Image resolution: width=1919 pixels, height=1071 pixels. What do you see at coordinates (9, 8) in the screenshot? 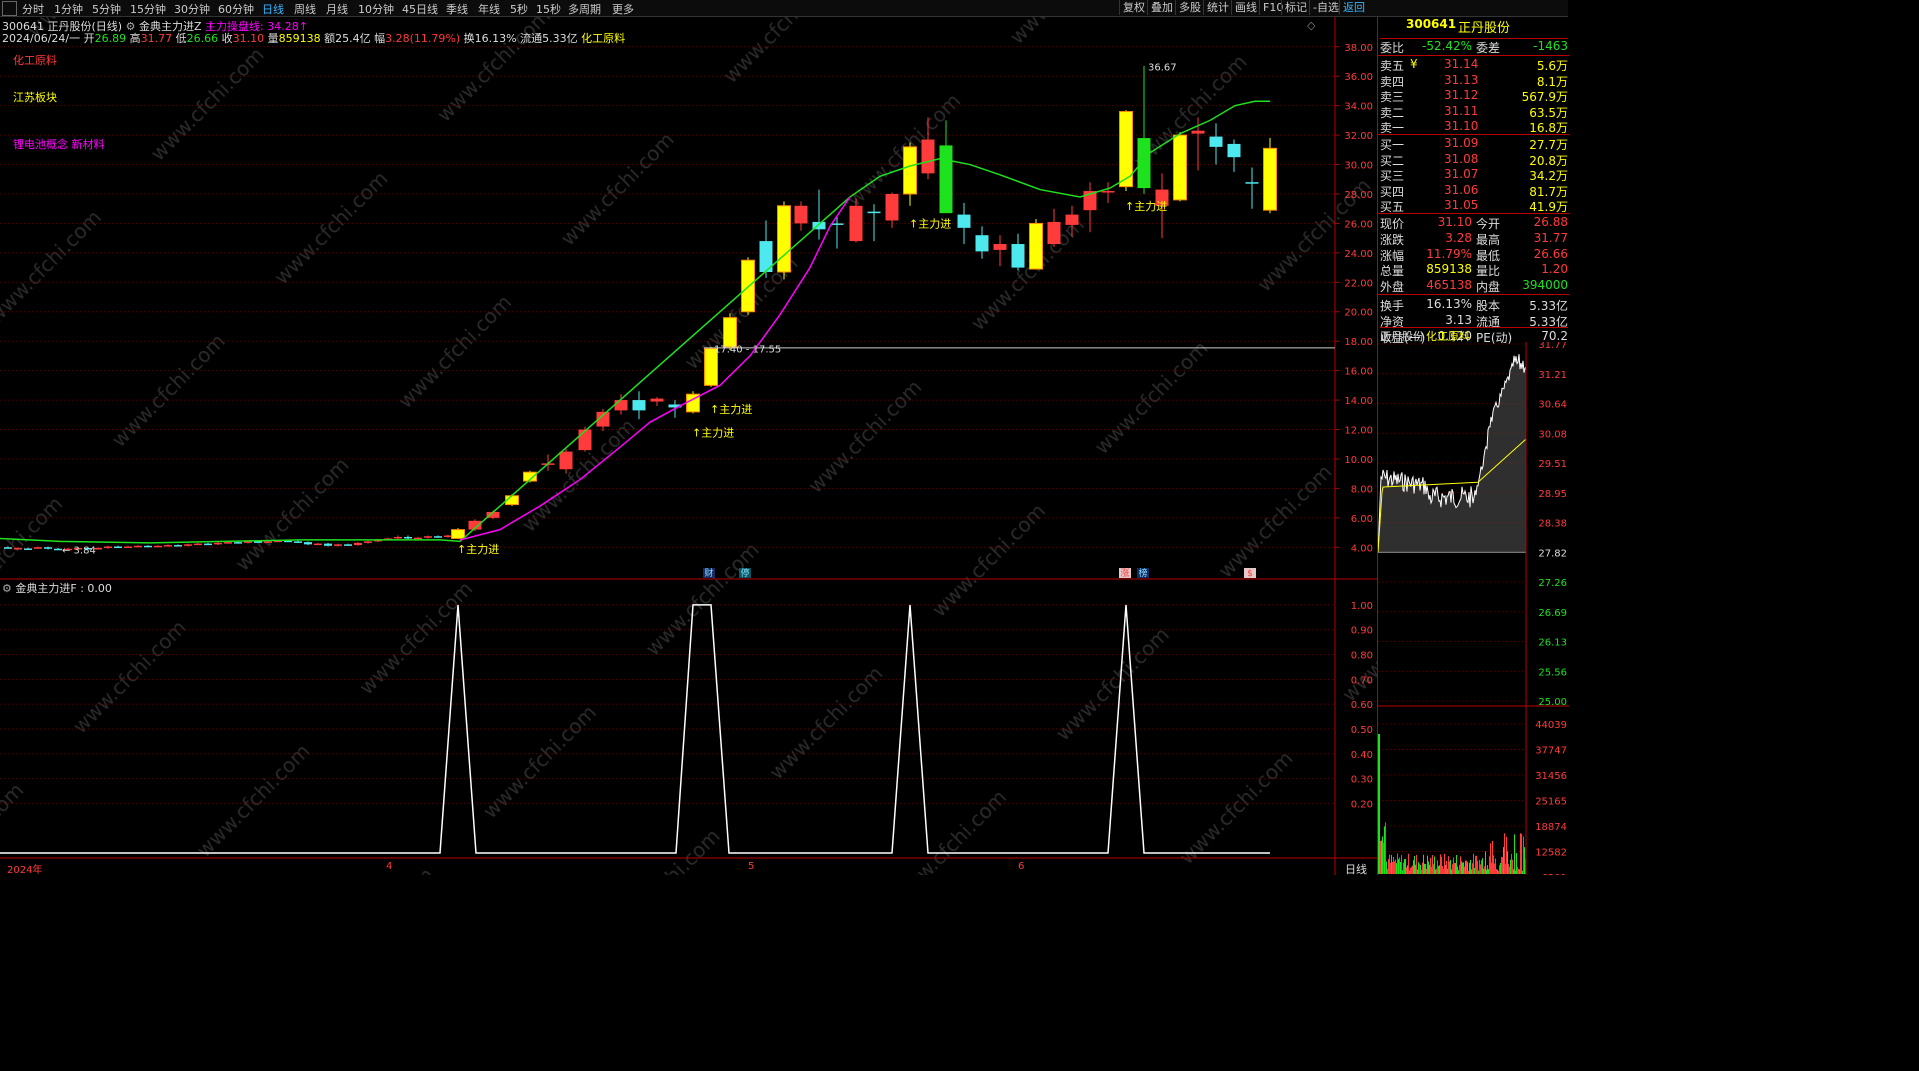
I see `window-menu-icon` at bounding box center [9, 8].